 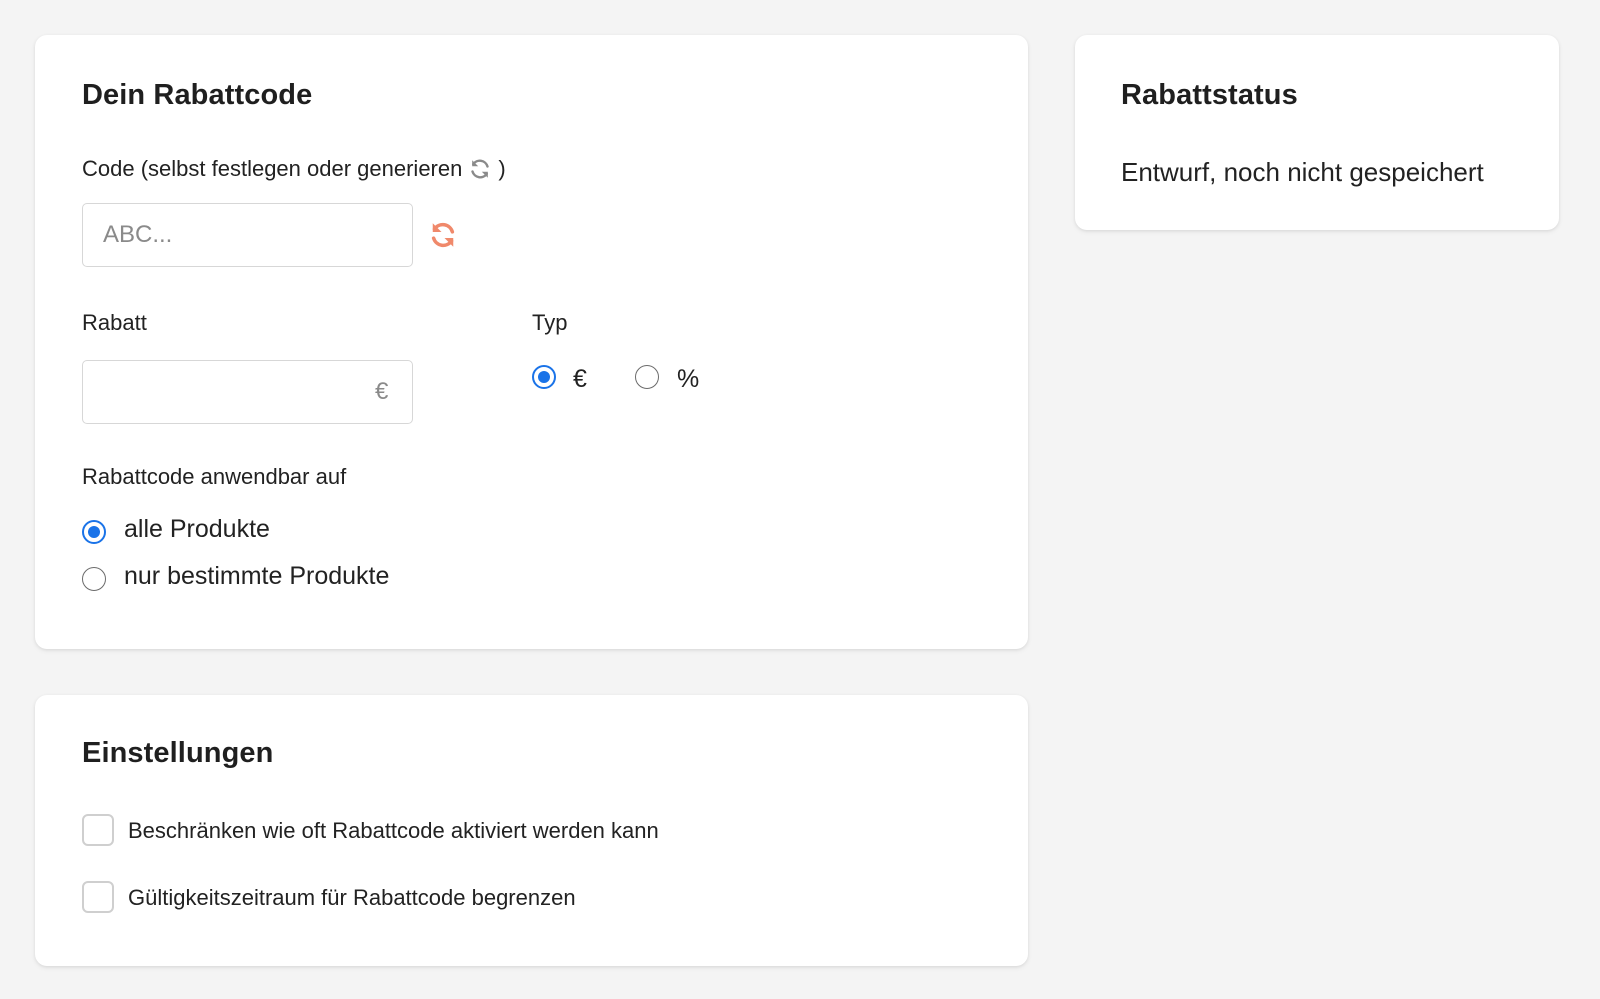 I want to click on code-label-close: ), so click(x=502, y=168).